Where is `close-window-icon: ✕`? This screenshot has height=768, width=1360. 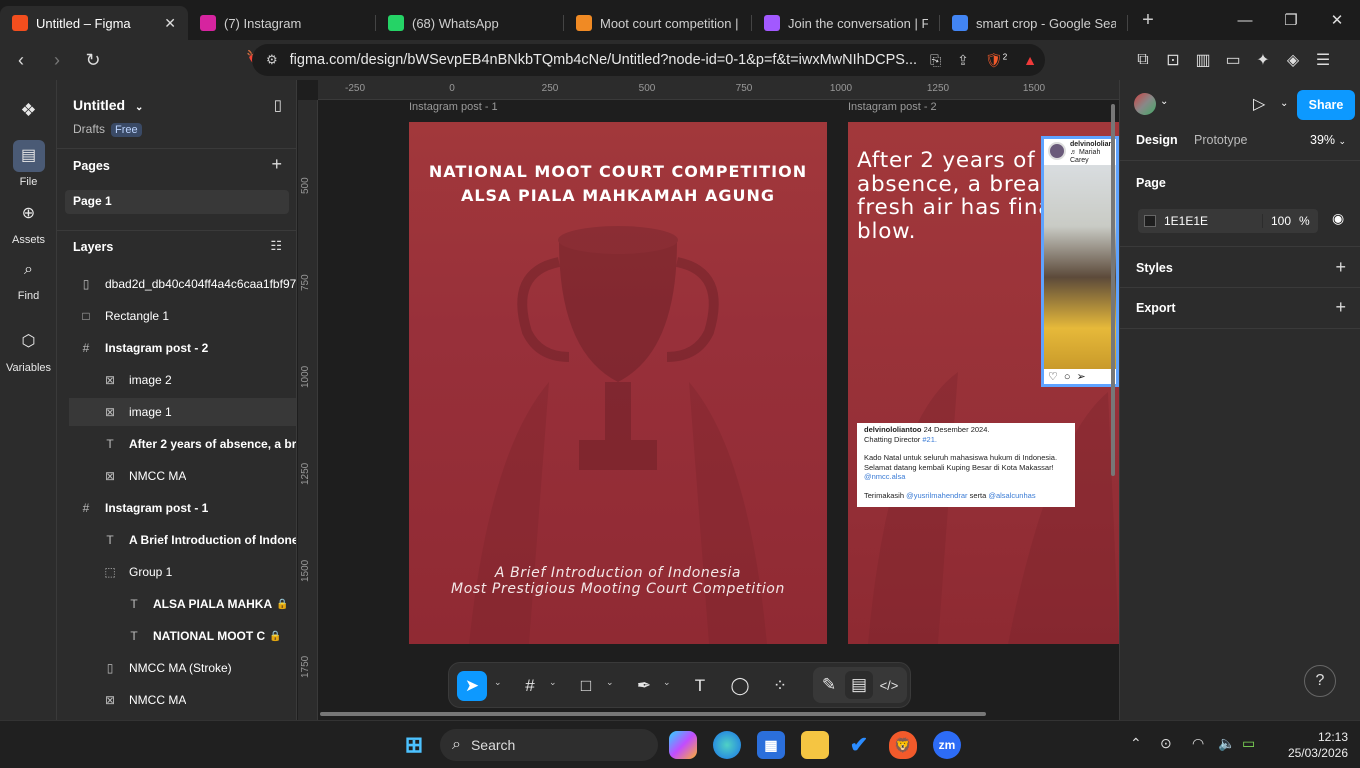
close-window-icon: ✕ is located at coordinates (1337, 20).